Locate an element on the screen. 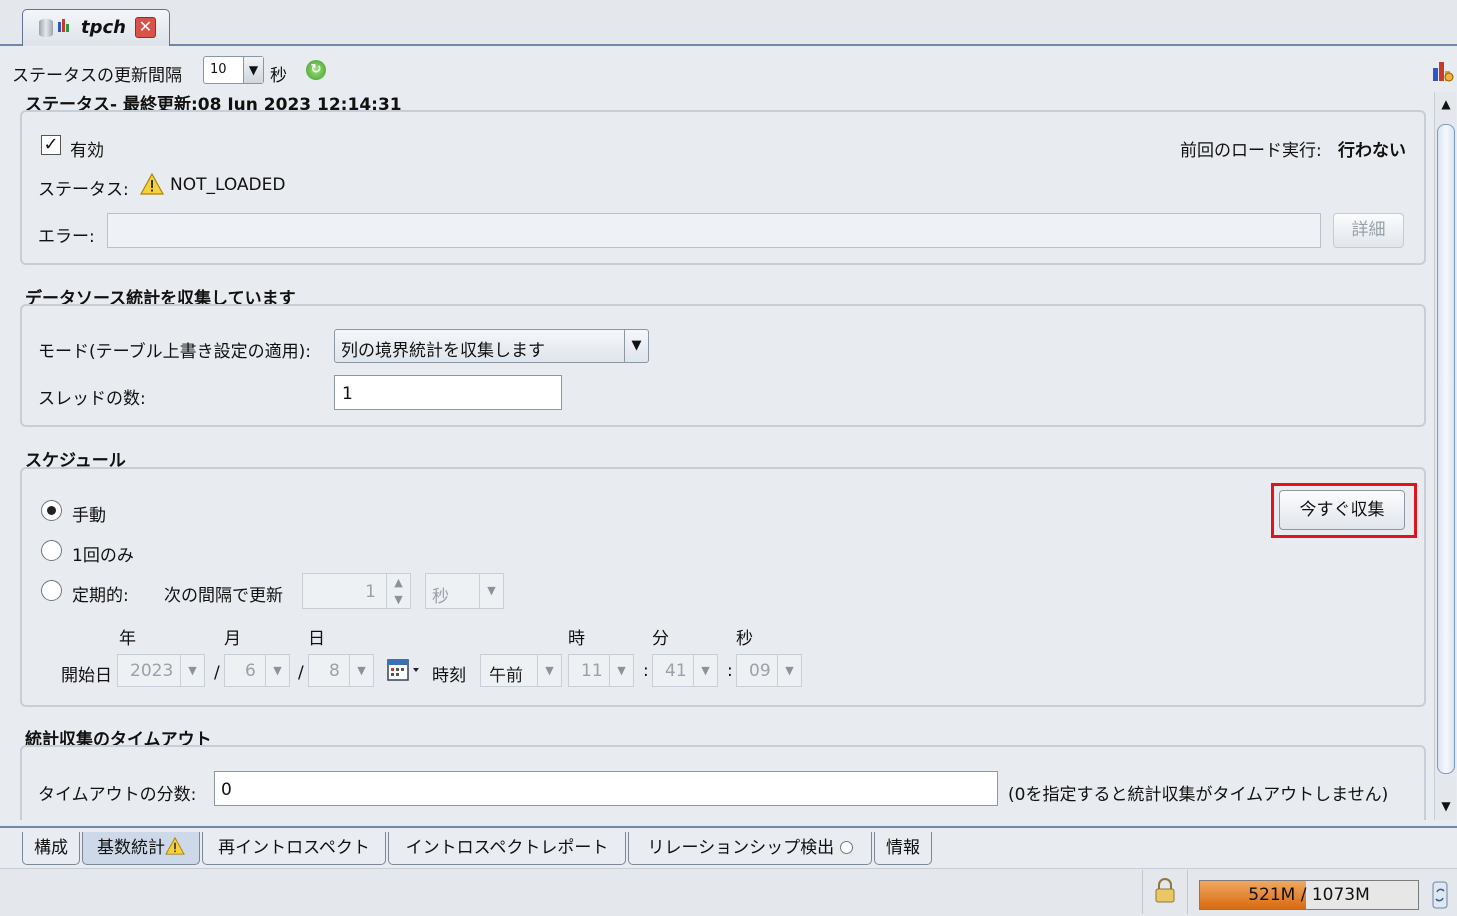  tab-relationship-detection: リレーションシップ検出 is located at coordinates (750, 848).